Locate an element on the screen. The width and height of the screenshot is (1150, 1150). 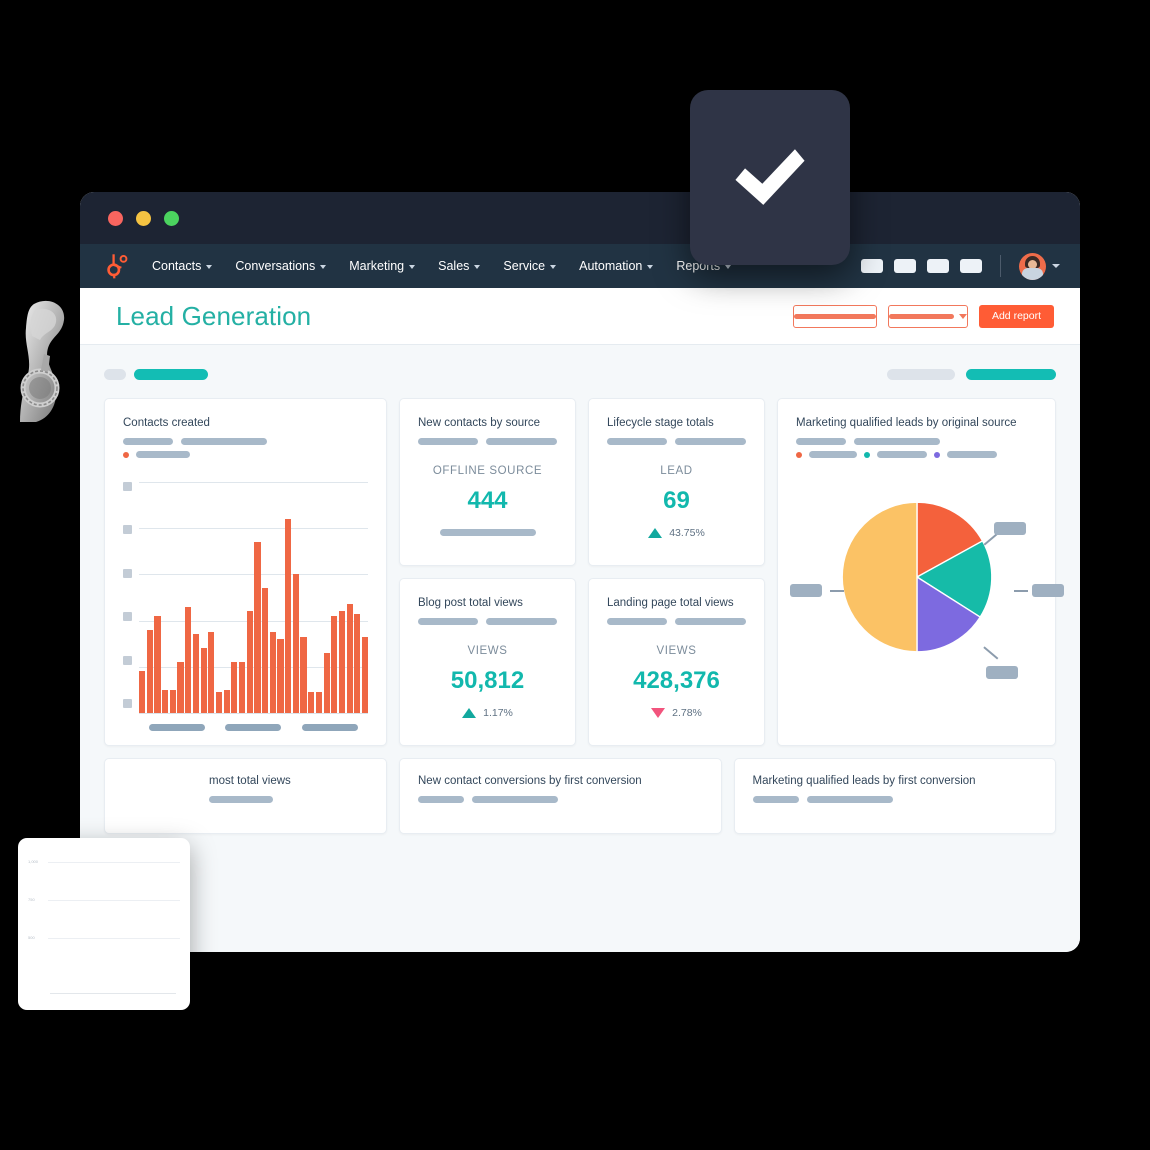
check-icon is located at coordinates (770, 176).